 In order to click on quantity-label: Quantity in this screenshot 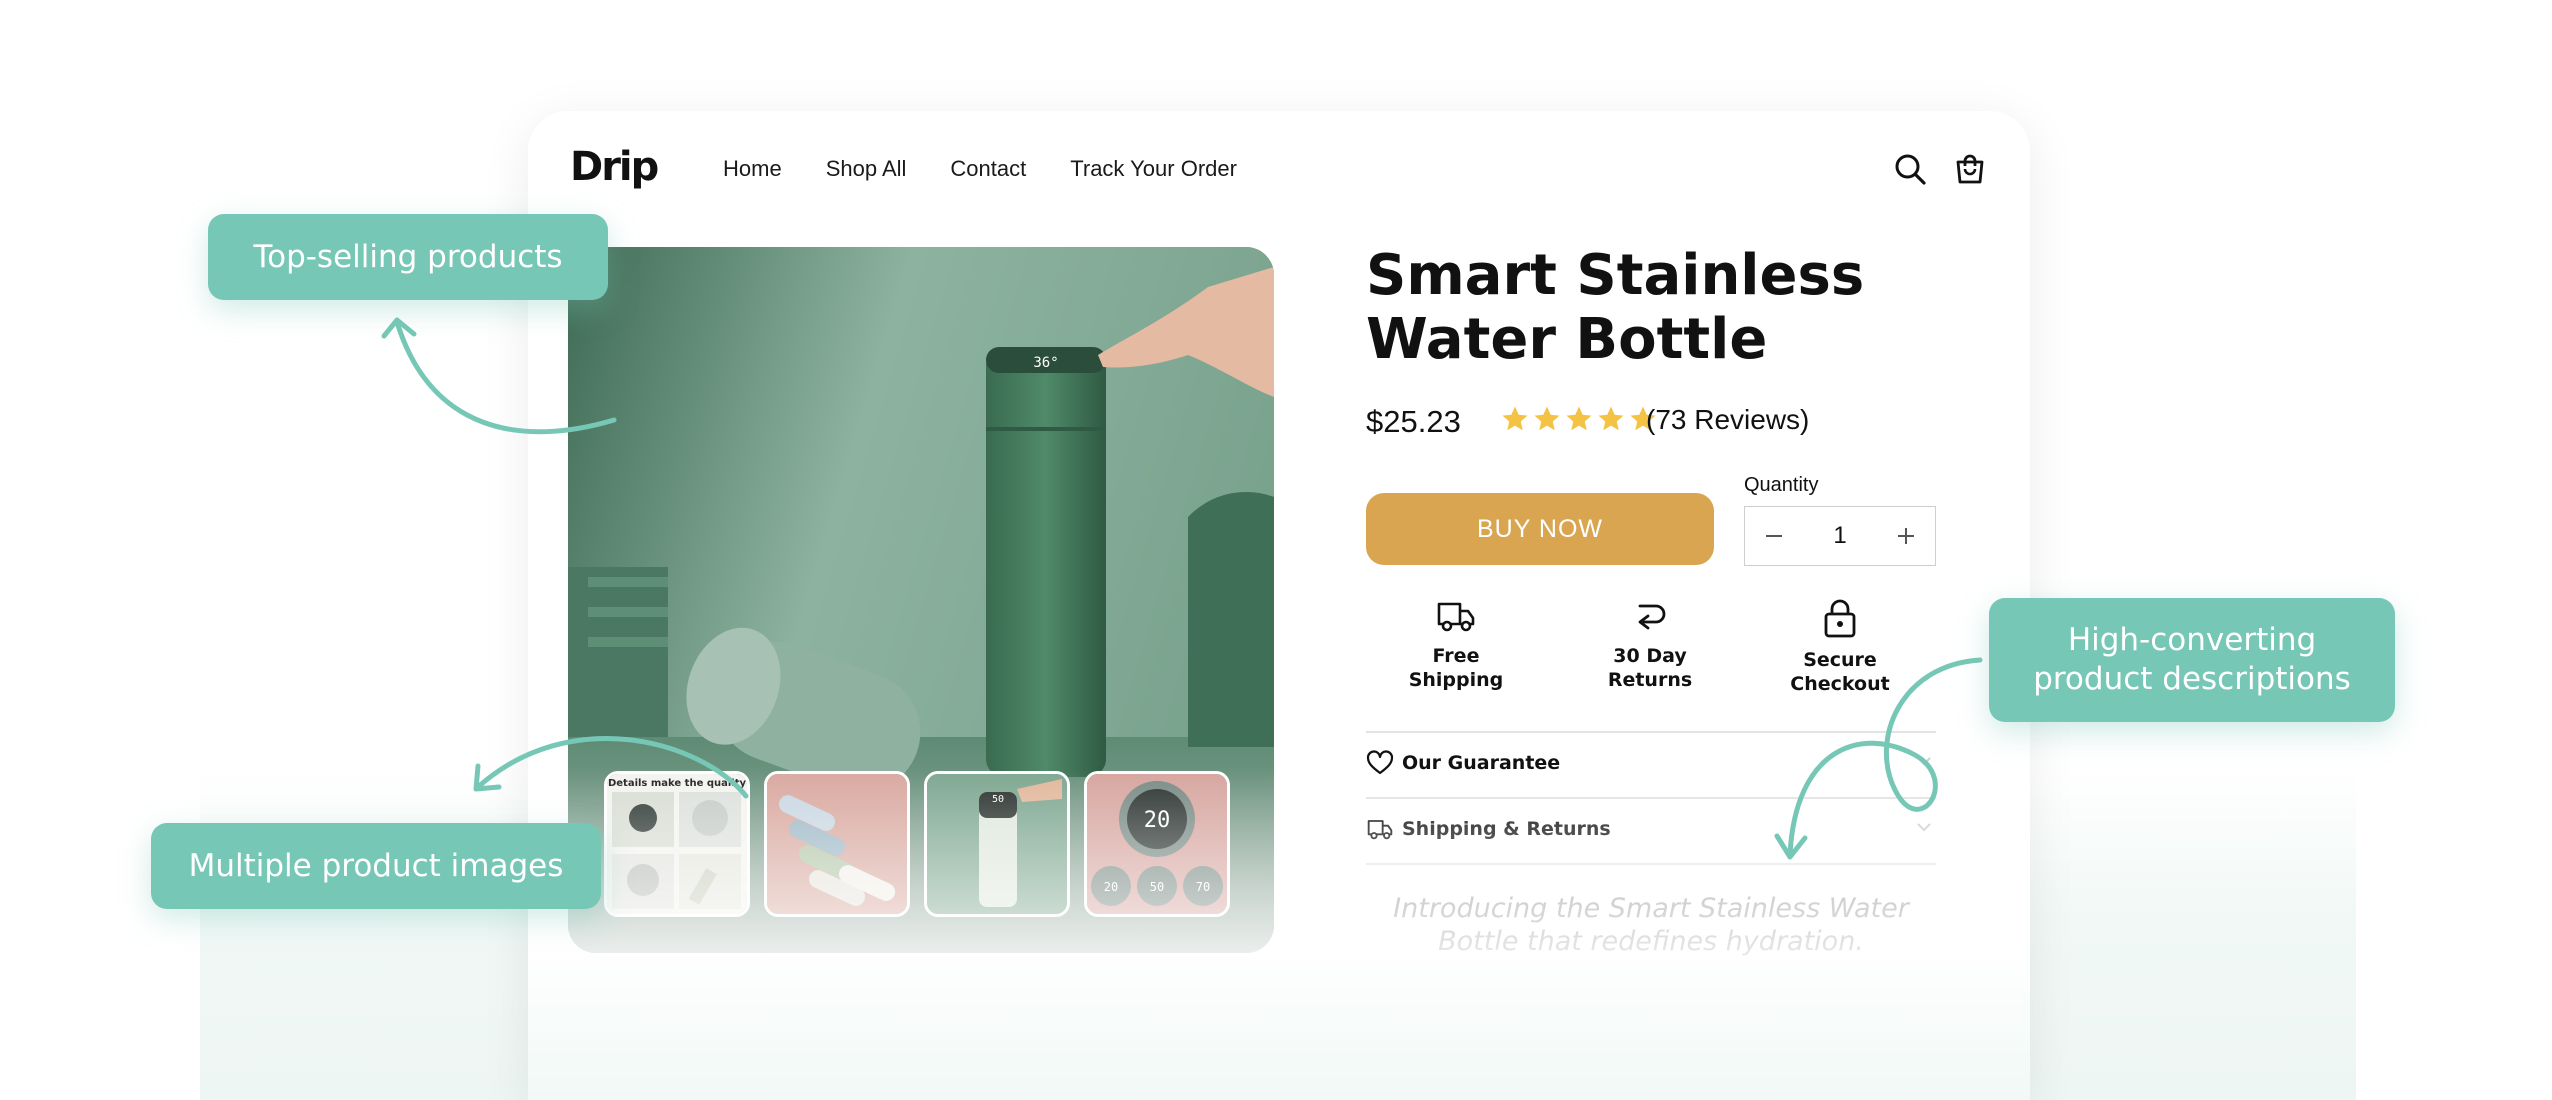, I will do `click(1781, 485)`.